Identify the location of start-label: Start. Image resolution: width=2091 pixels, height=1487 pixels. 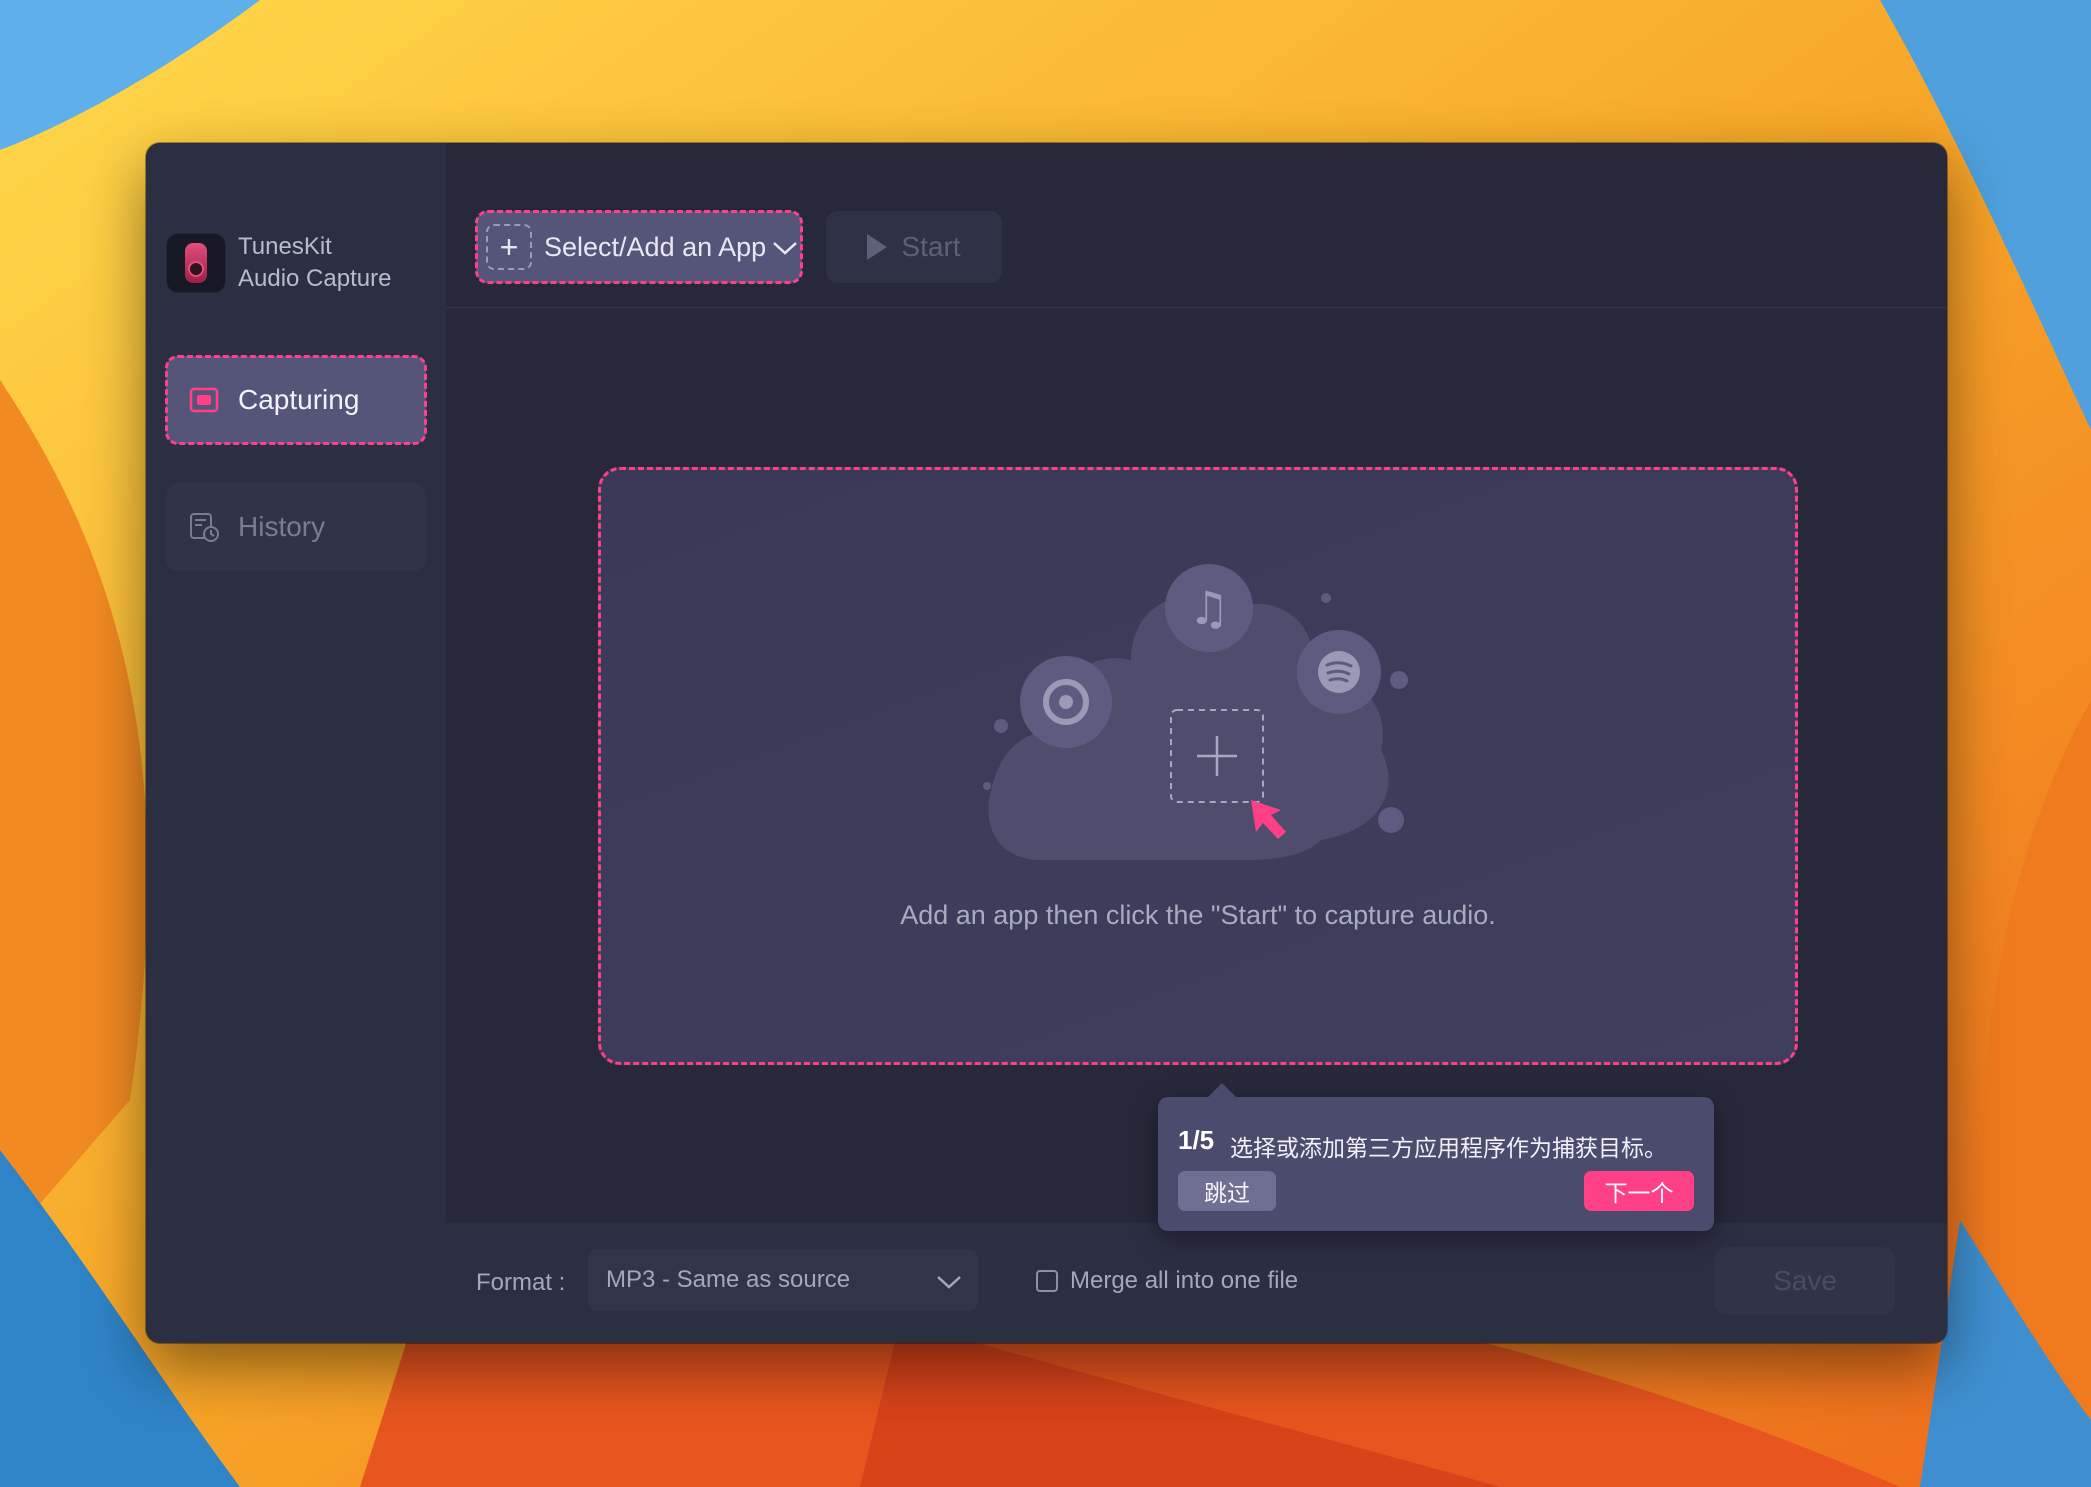
(931, 246).